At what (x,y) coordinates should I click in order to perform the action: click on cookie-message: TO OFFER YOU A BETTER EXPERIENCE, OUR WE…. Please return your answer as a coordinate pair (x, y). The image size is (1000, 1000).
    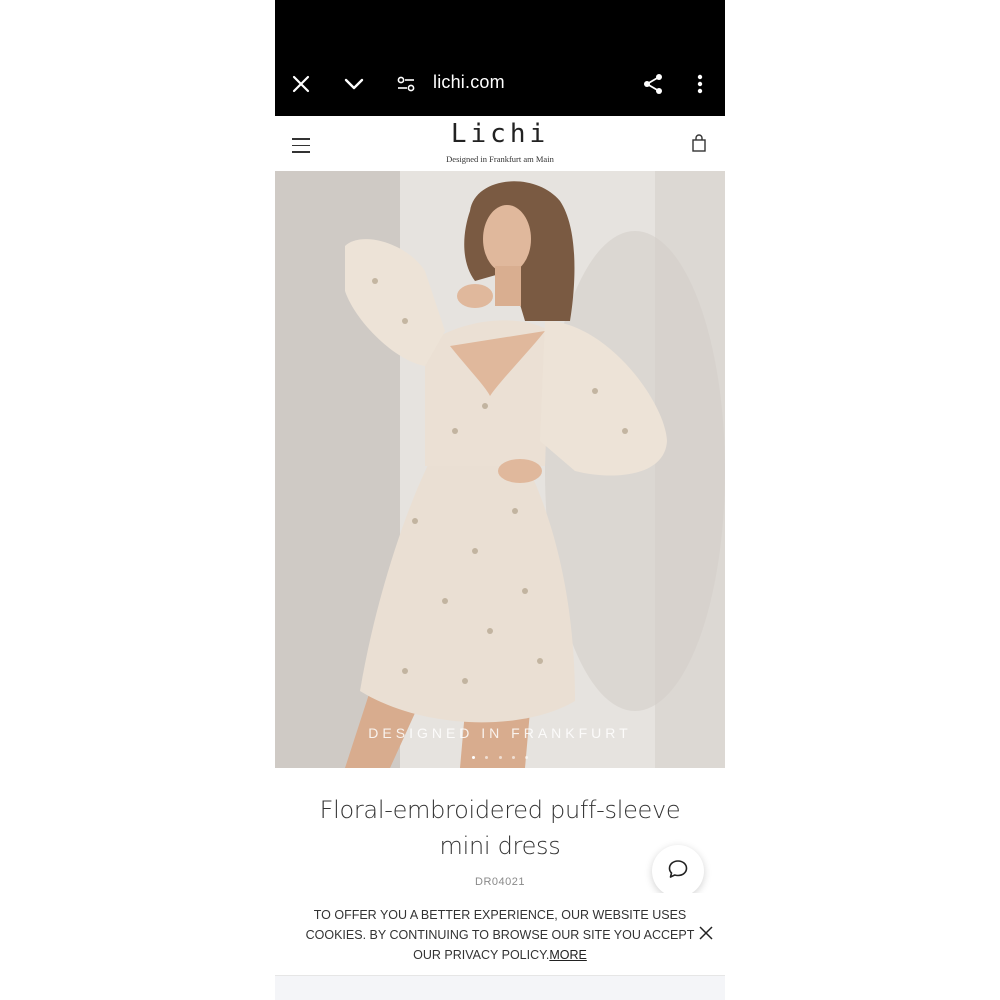
    Looking at the image, I should click on (500, 935).